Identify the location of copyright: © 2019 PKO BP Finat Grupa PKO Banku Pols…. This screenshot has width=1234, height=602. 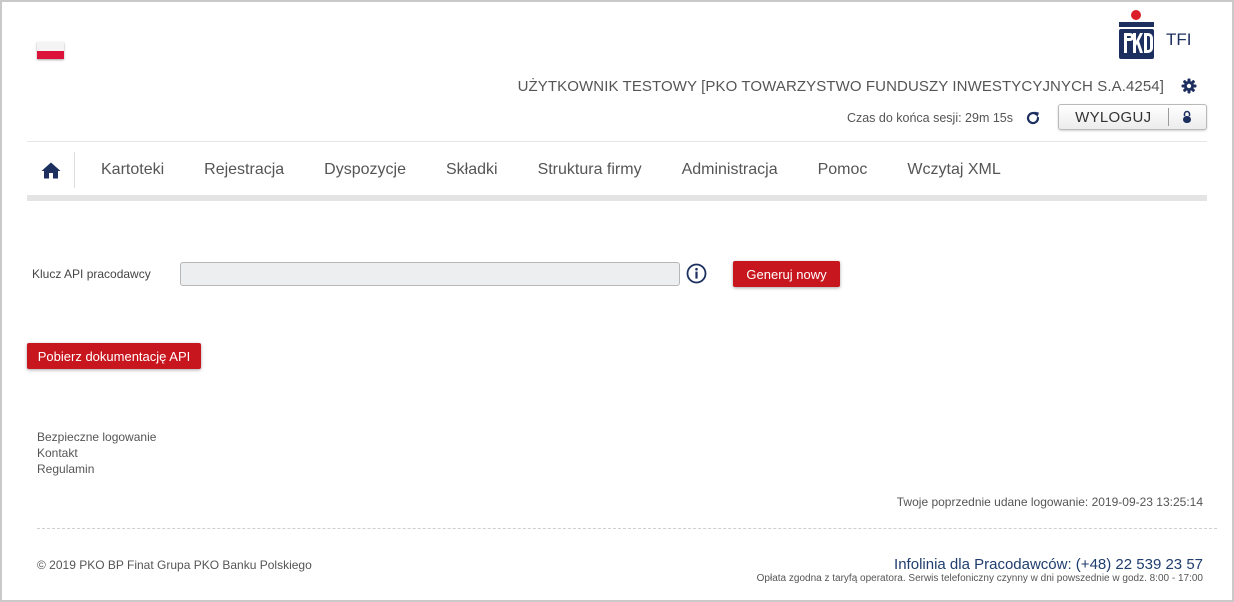
(174, 565).